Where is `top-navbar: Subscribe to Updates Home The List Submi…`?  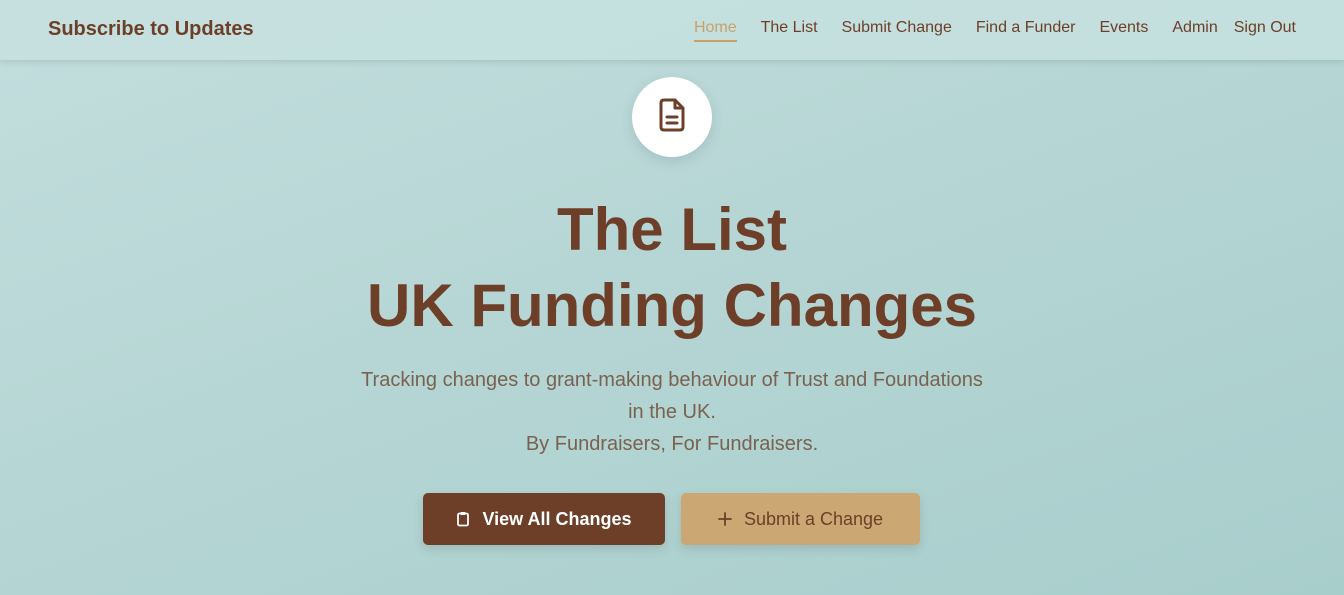
top-navbar: Subscribe to Updates Home The List Submi… is located at coordinates (672, 30).